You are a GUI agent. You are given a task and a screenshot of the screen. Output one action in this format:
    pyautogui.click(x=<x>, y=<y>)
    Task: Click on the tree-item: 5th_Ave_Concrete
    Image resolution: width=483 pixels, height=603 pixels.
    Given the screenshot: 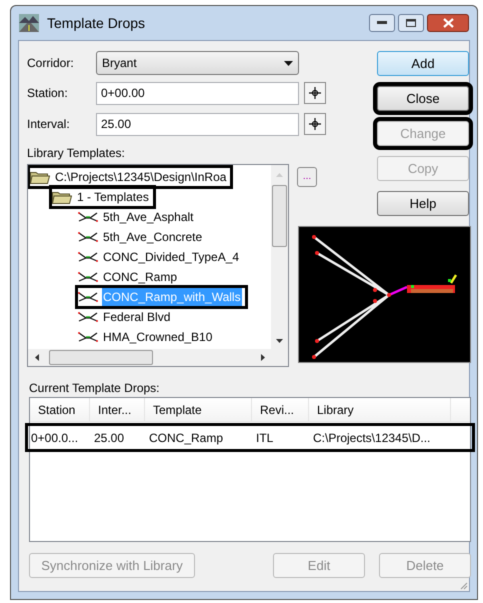 What is the action you would take?
    pyautogui.click(x=153, y=237)
    